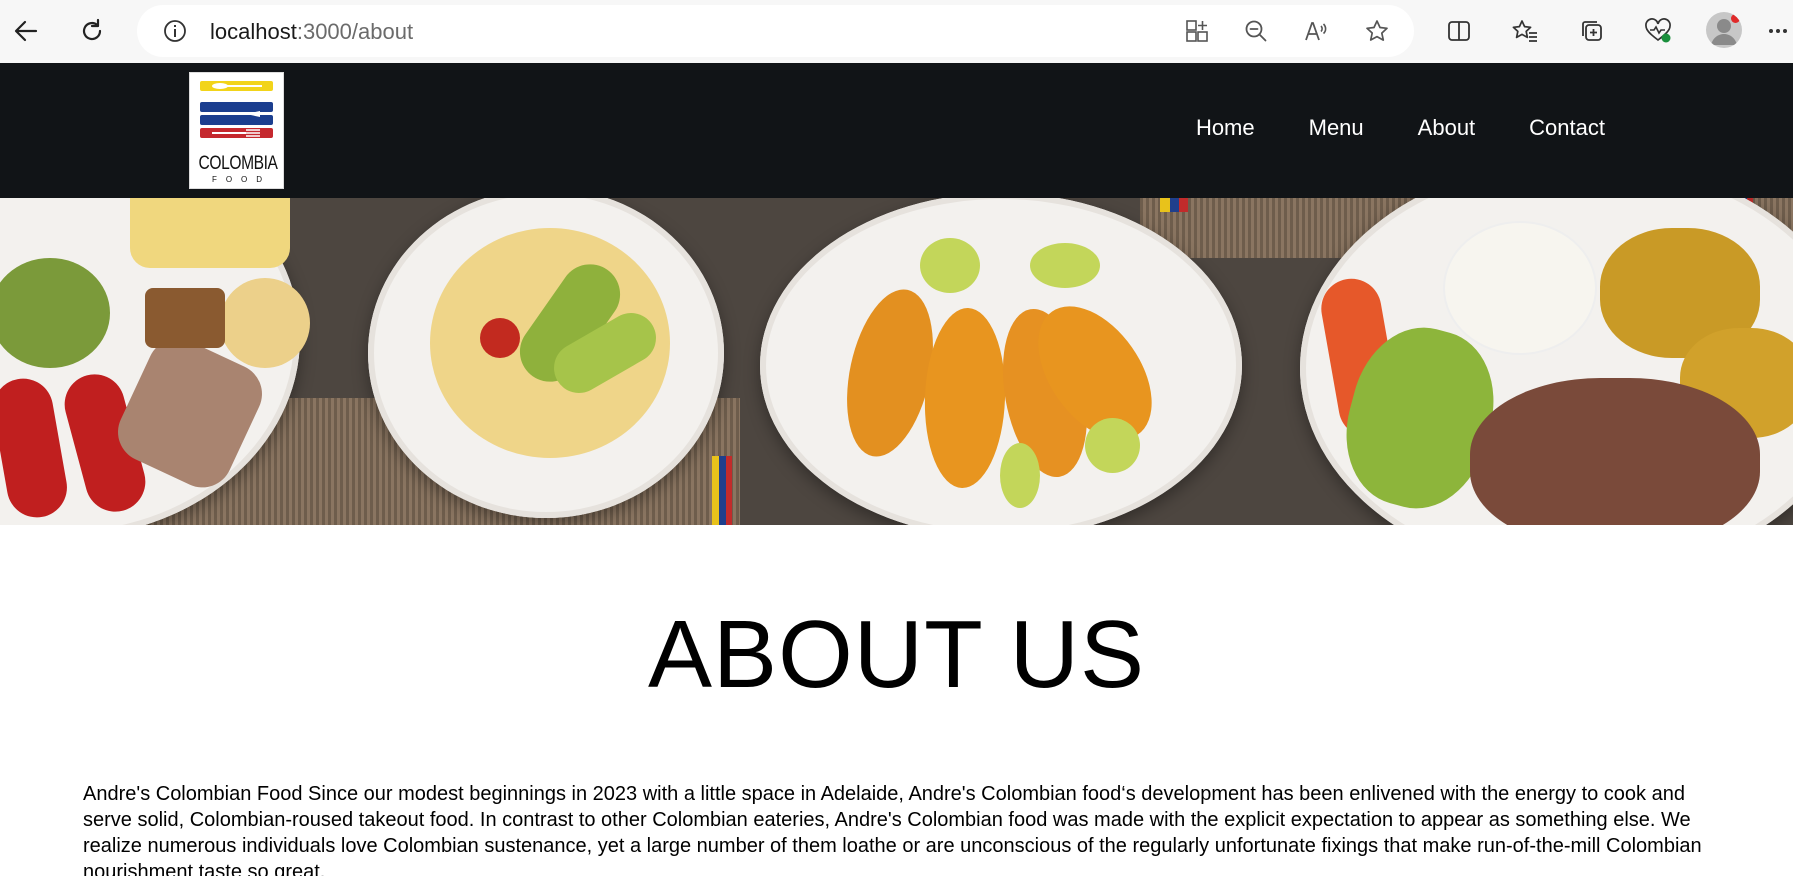 This screenshot has width=1793, height=876. Describe the element at coordinates (1520, 288) in the screenshot. I see `rice` at that location.